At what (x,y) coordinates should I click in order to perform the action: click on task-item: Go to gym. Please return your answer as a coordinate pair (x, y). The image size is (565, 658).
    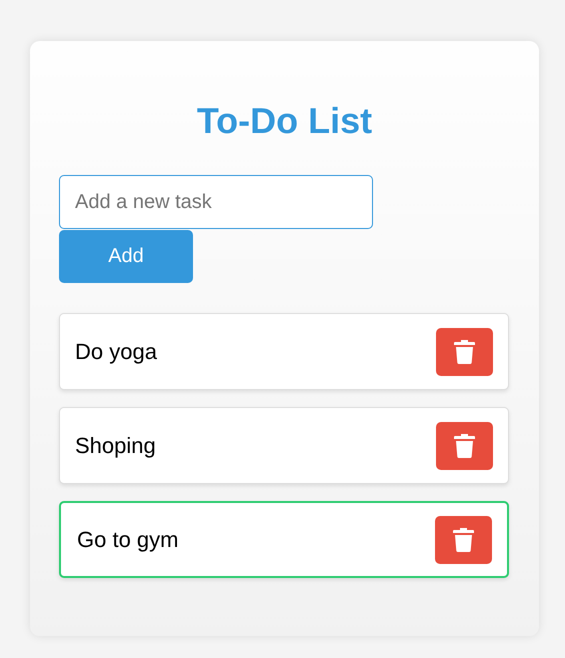
    Looking at the image, I should click on (284, 539).